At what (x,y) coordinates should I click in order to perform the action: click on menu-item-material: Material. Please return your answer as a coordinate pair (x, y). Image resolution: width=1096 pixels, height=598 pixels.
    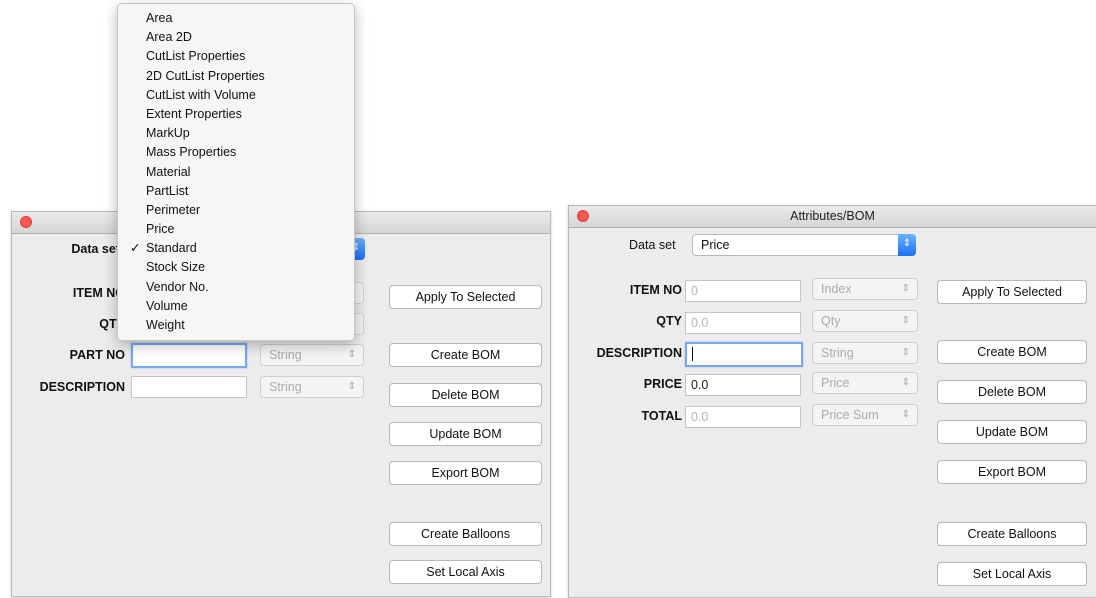
    Looking at the image, I should click on (236, 172).